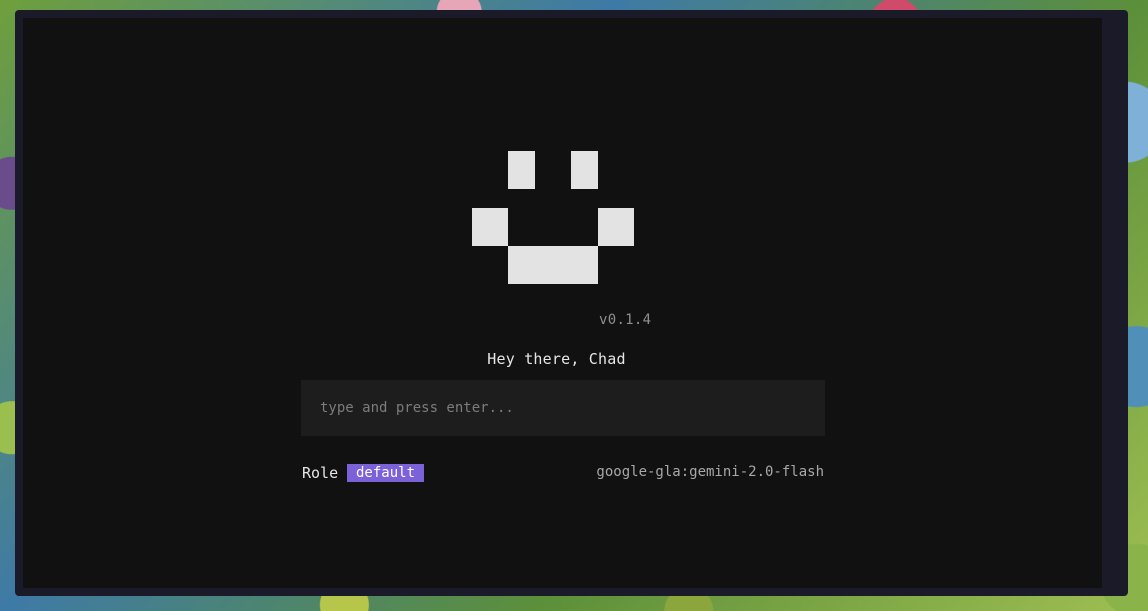 The image size is (1148, 611). Describe the element at coordinates (386, 473) in the screenshot. I see `role-badge: default` at that location.